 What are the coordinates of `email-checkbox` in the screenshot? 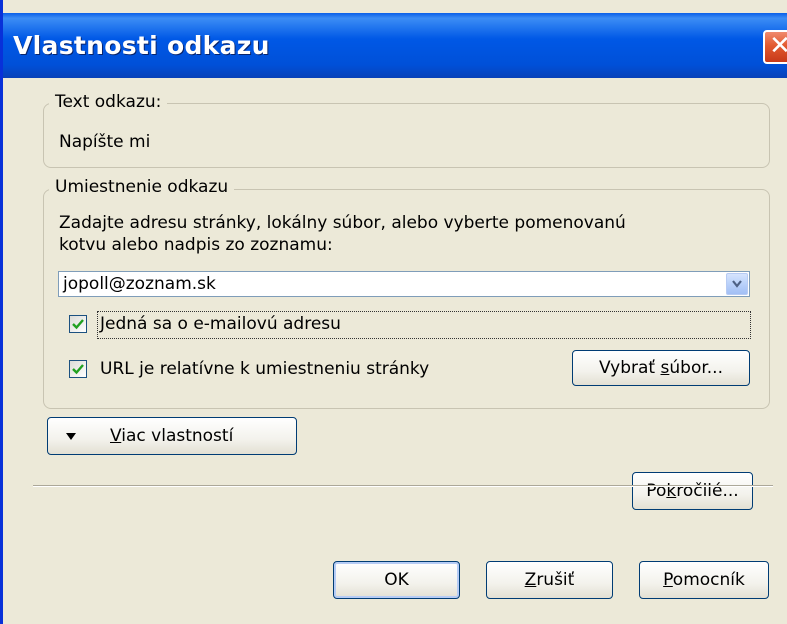 It's located at (78, 324).